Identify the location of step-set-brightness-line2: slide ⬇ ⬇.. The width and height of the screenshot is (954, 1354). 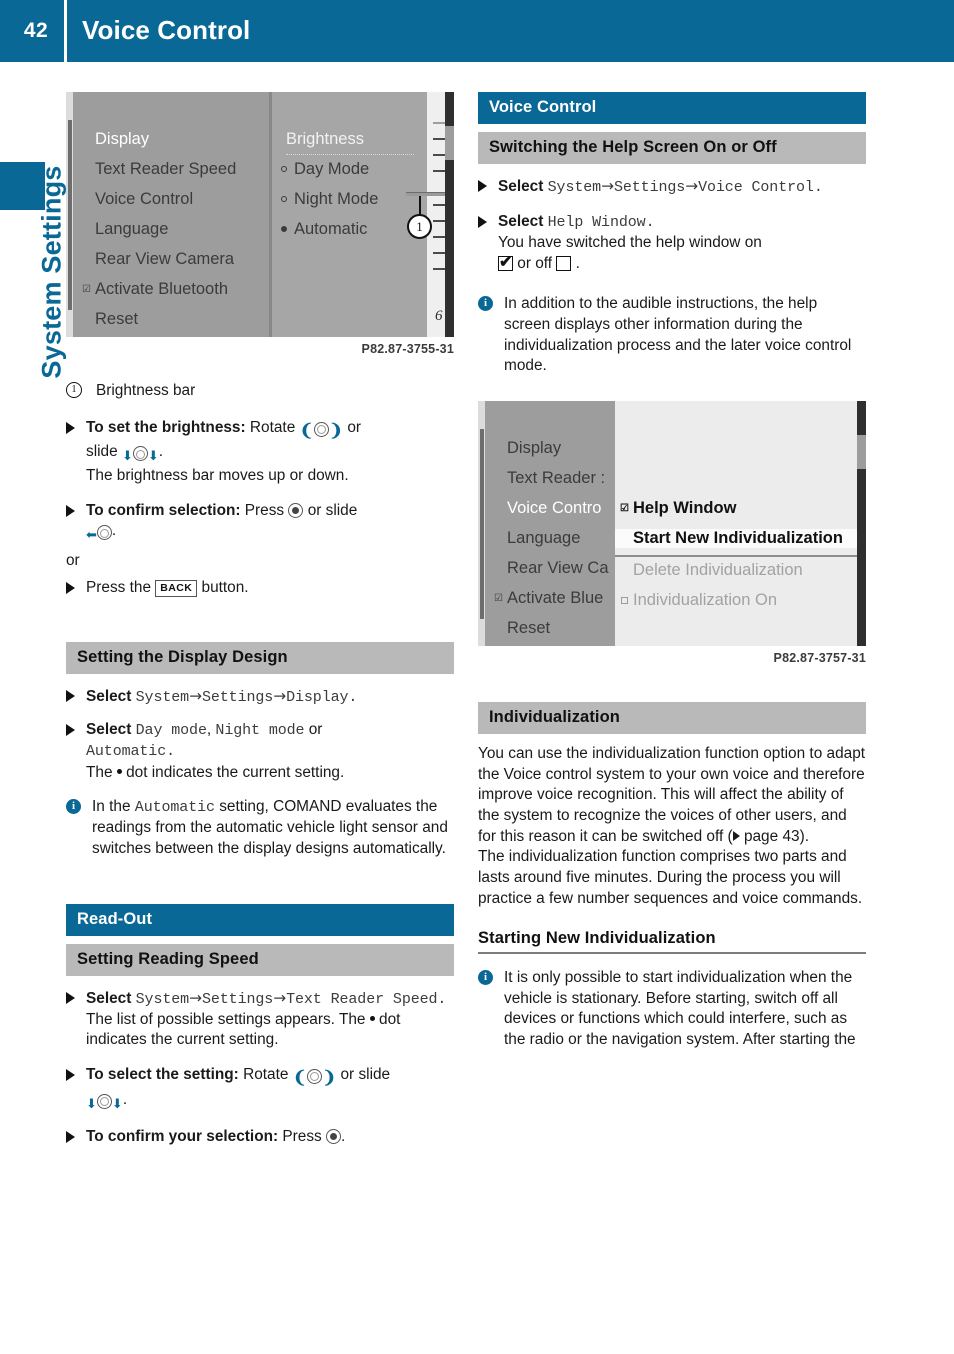
(270, 454).